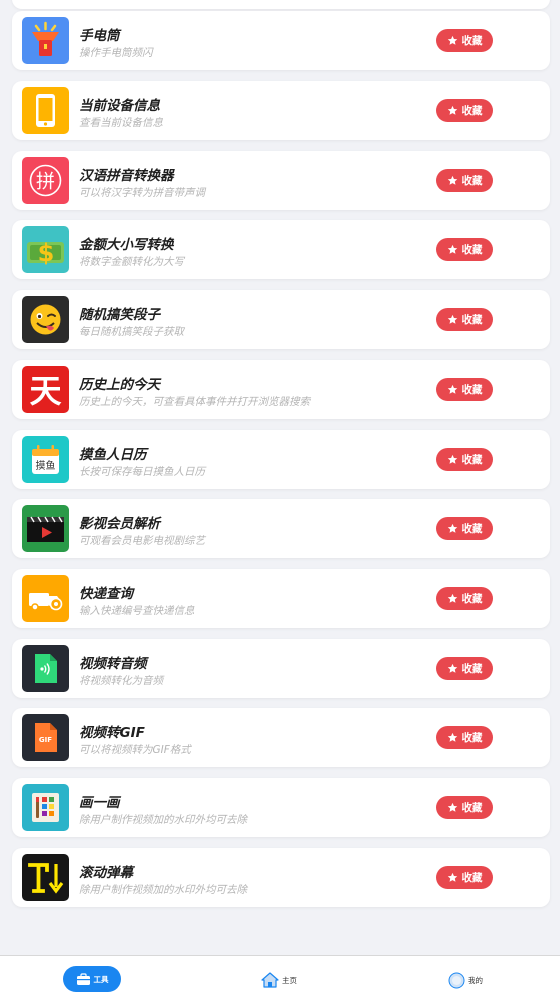 The image size is (560, 1001). What do you see at coordinates (281, 110) in the screenshot?
I see `tool-card-device-info: 当前设备信息 查看当前设备信息 收藏` at bounding box center [281, 110].